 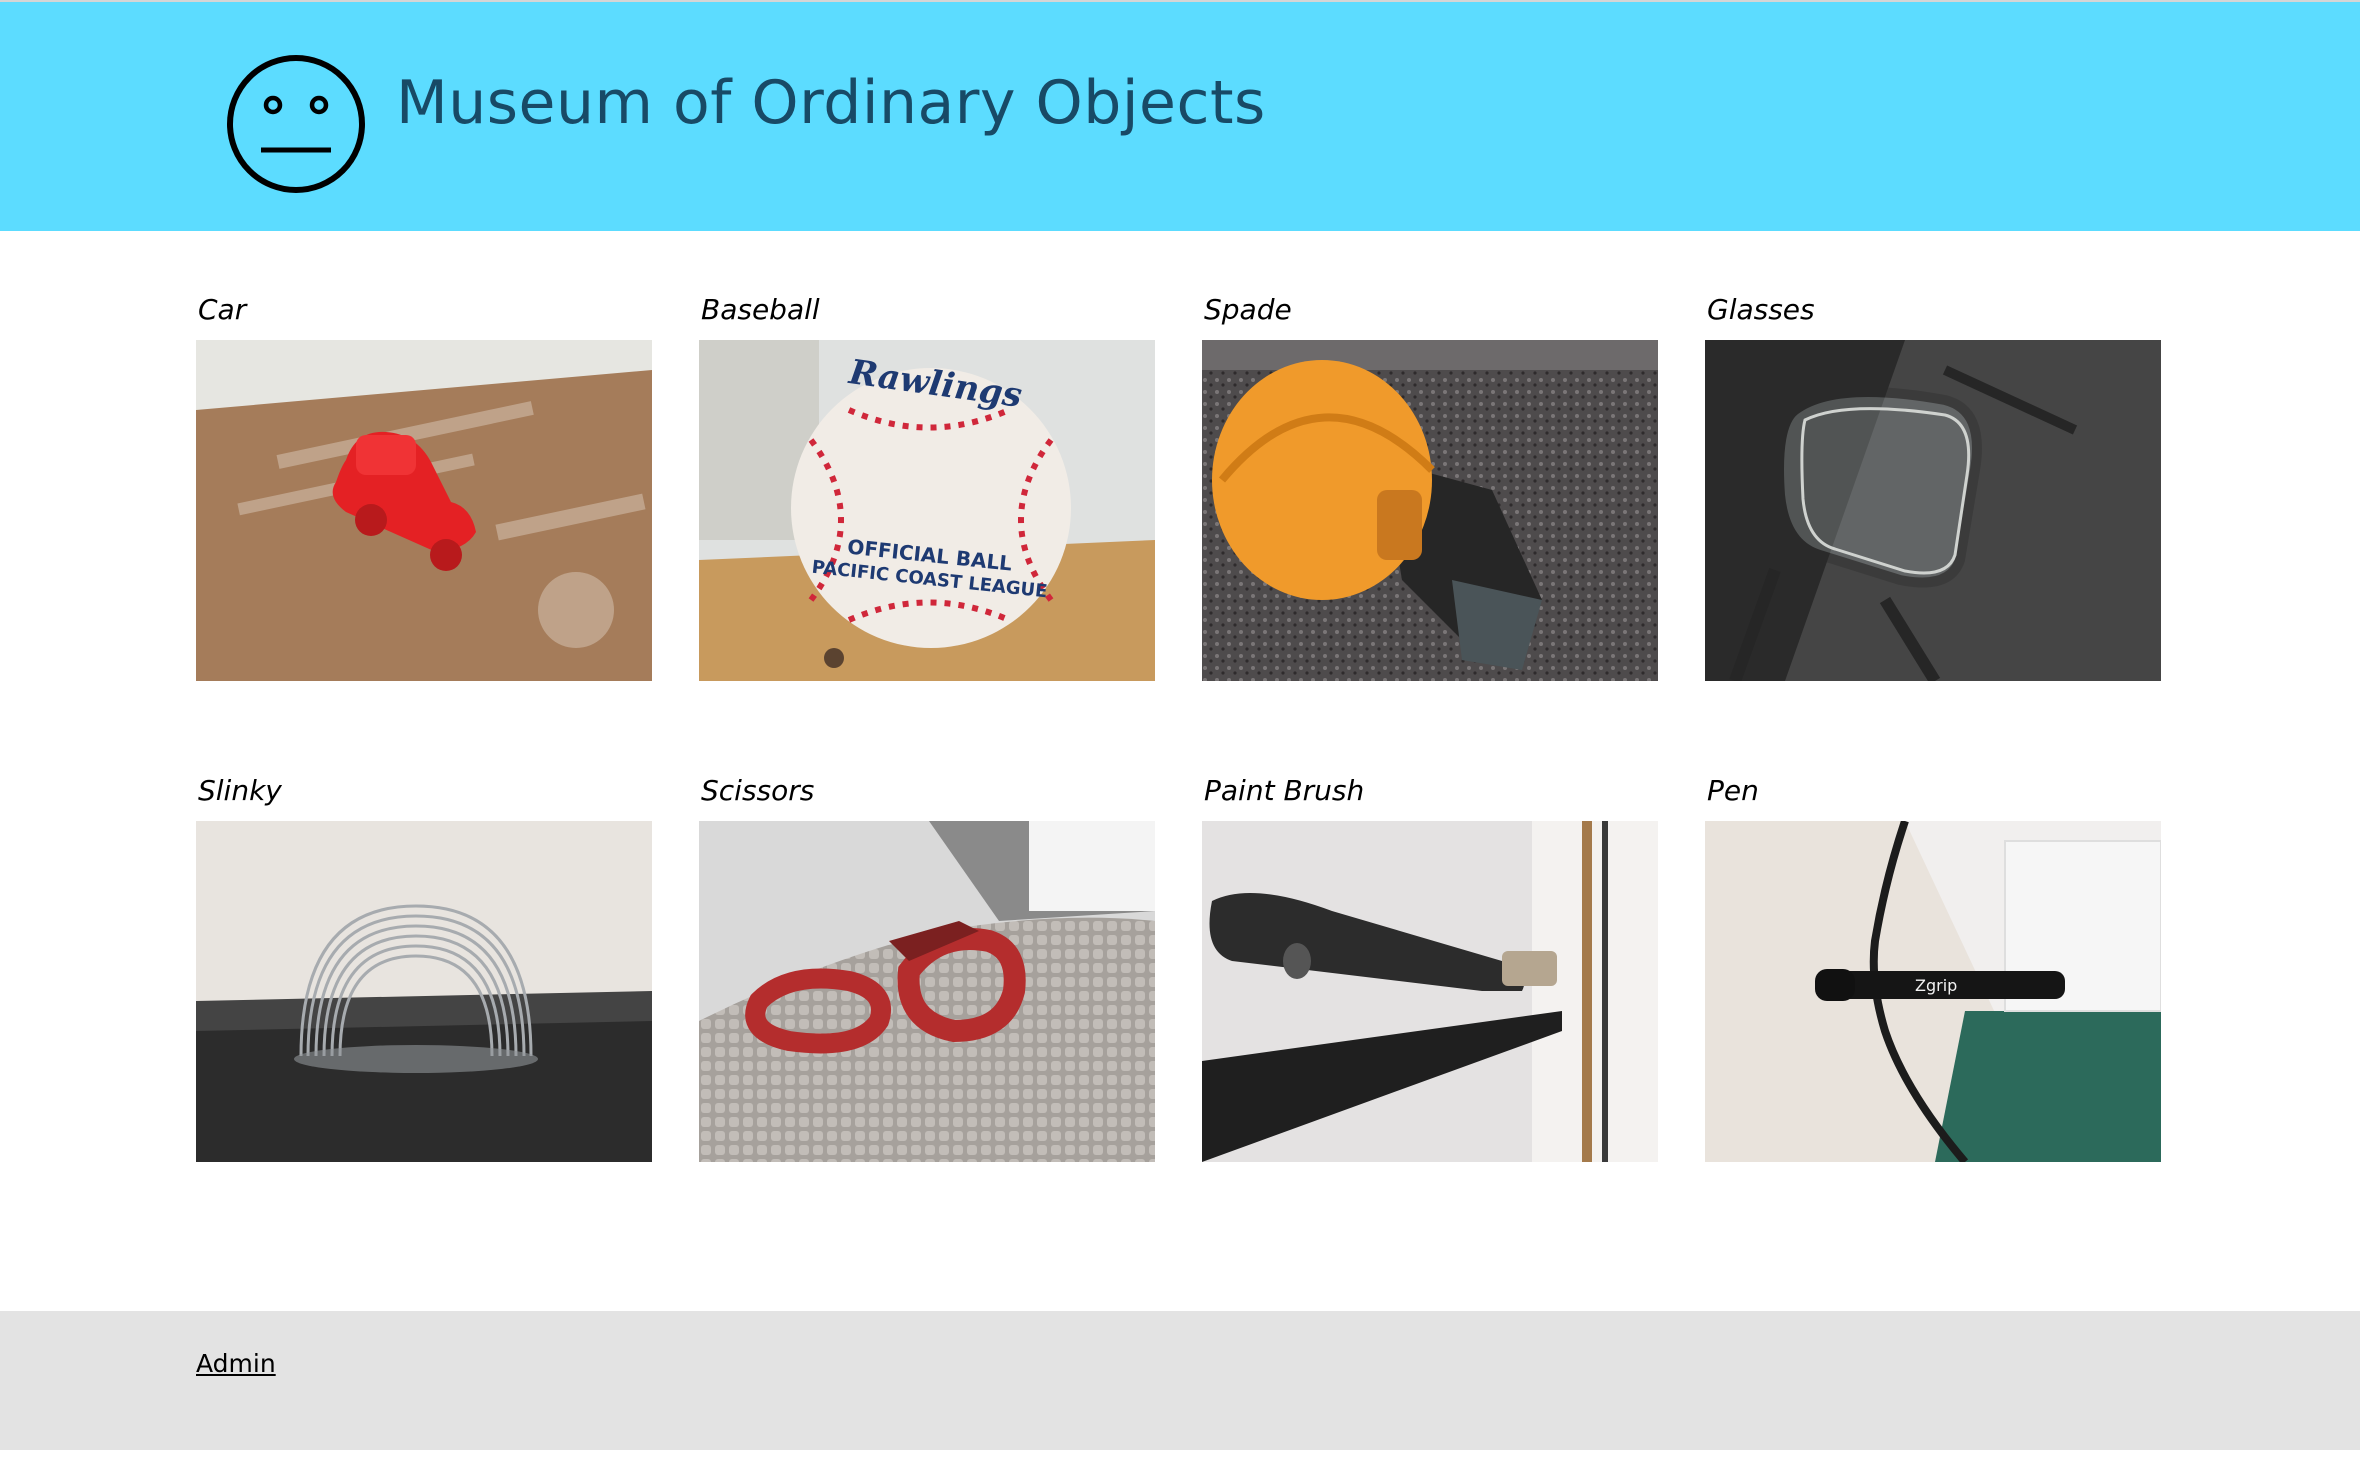 I want to click on site-title: Museum of Ordinary Objects, so click(x=831, y=103).